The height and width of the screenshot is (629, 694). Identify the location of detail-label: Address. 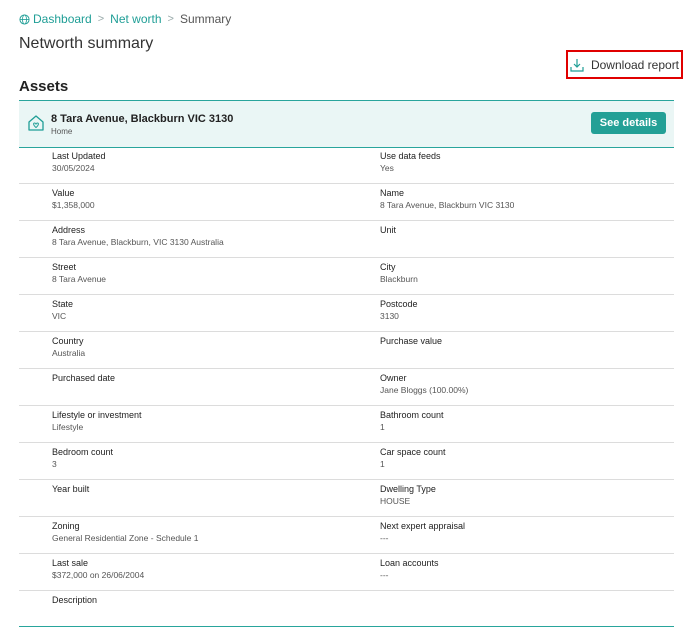
(69, 230).